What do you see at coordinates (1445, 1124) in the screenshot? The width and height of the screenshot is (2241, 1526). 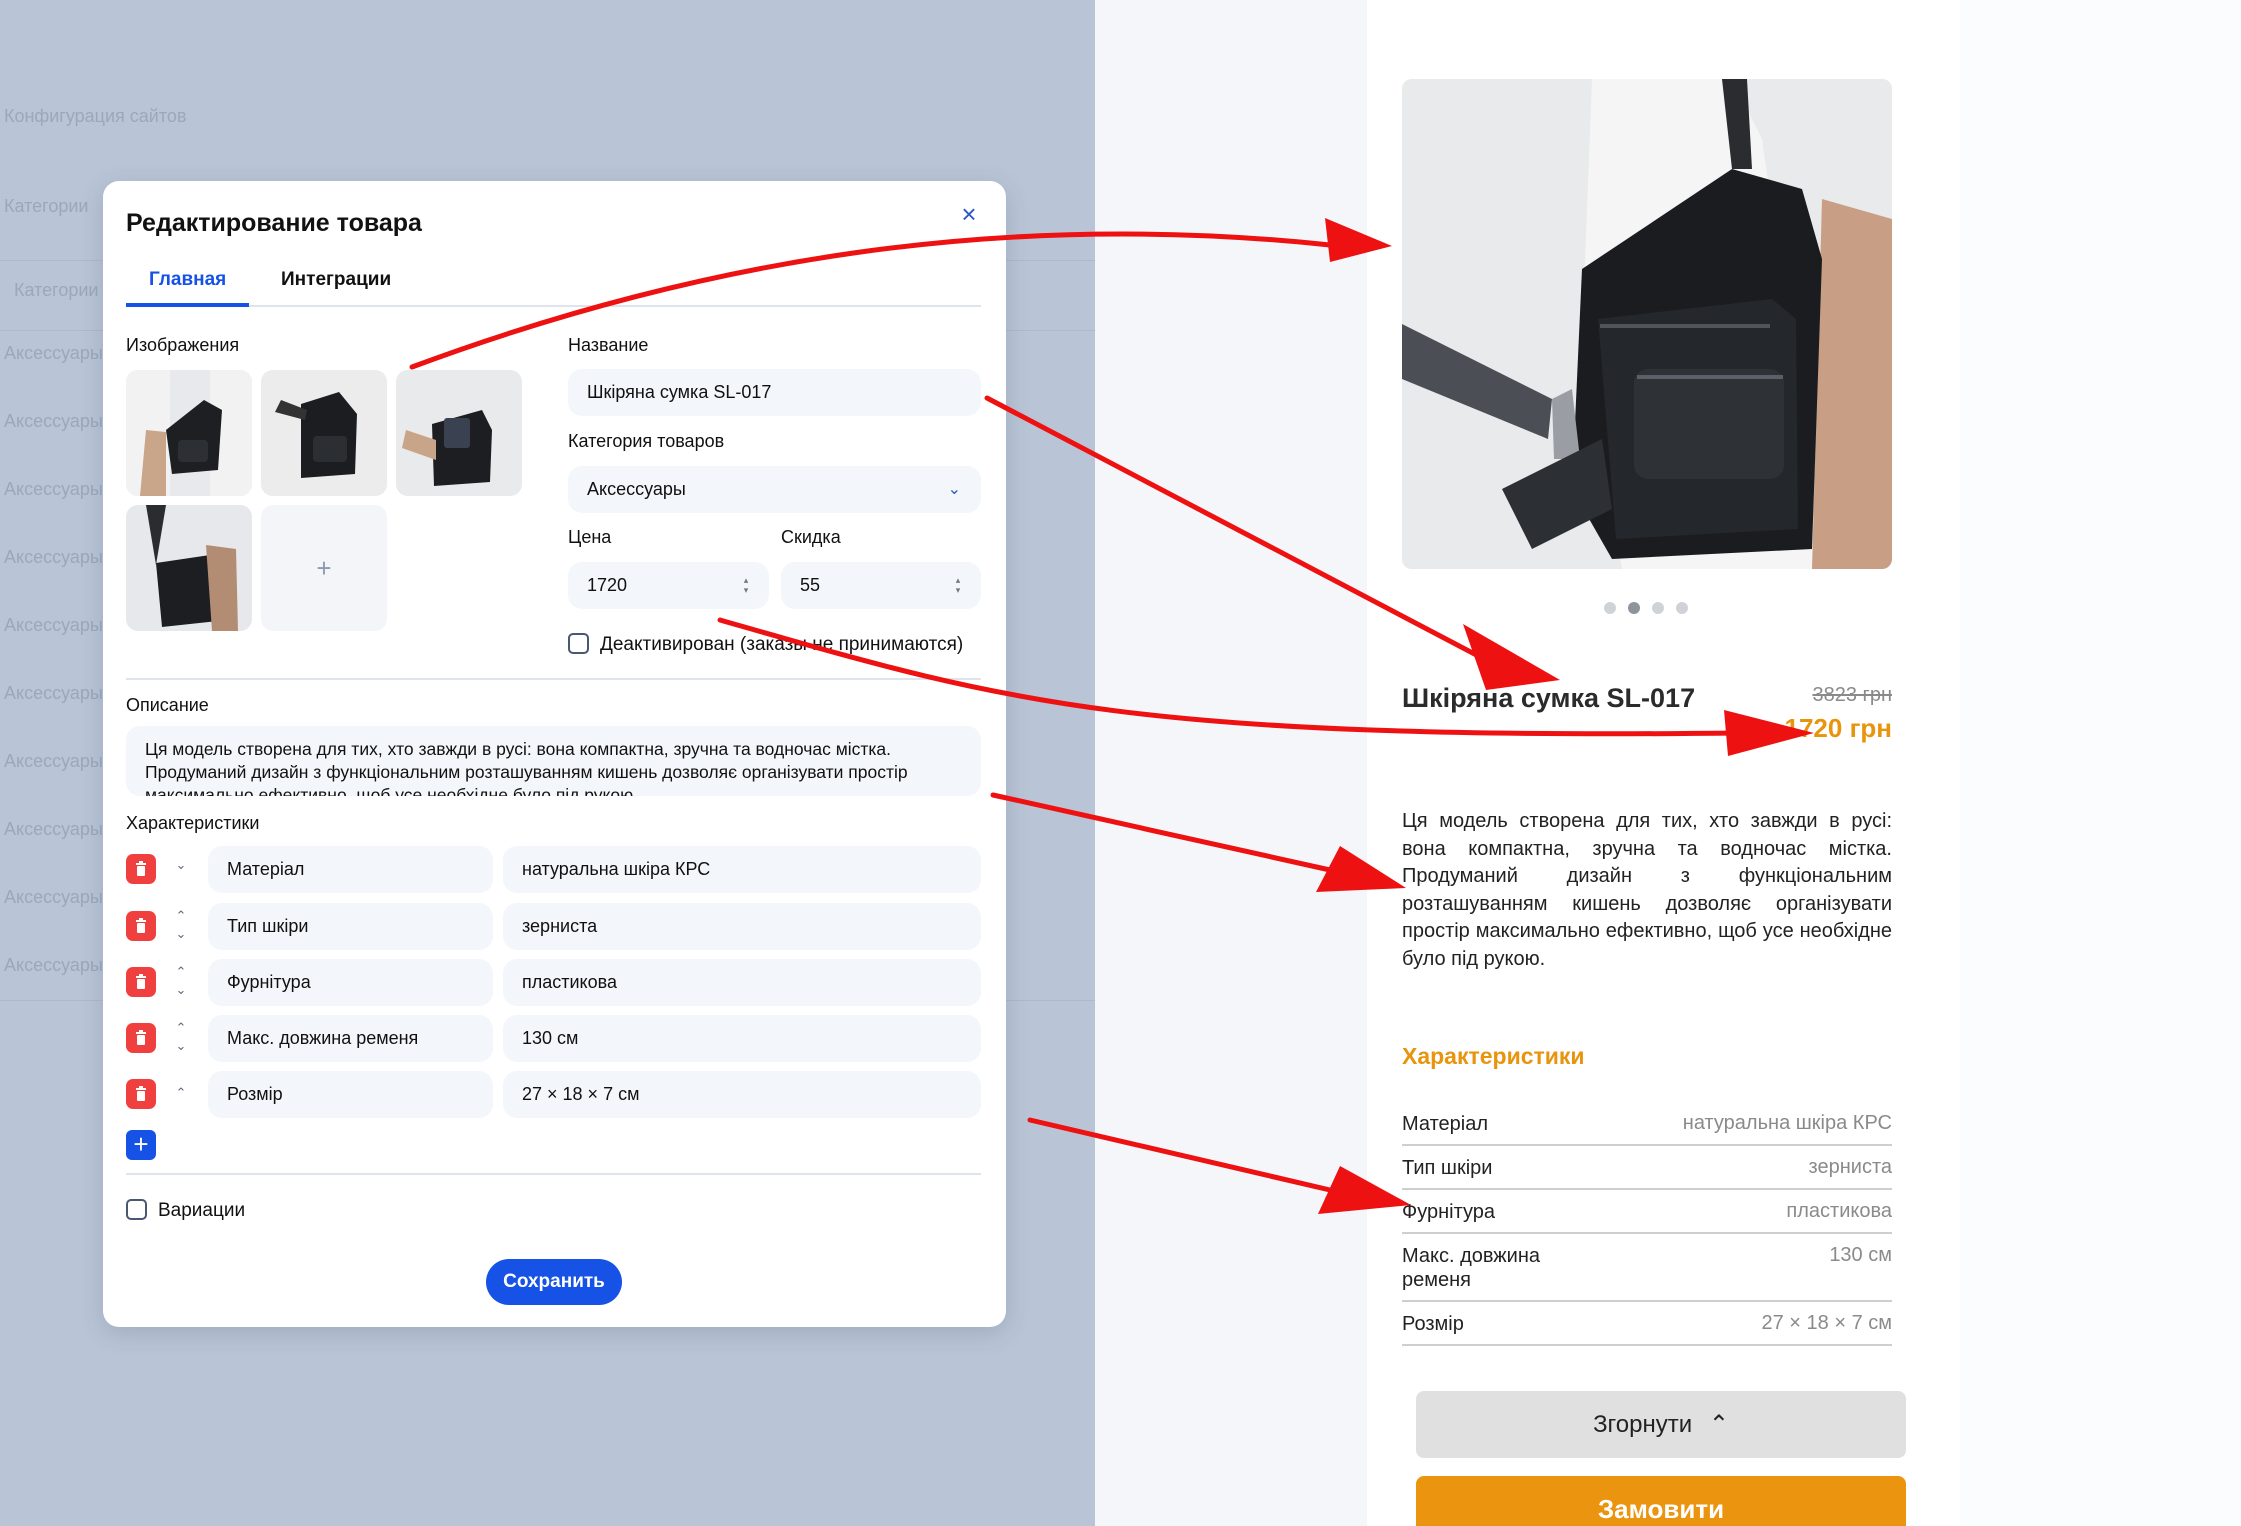 I see `spec-key: Матеріал` at bounding box center [1445, 1124].